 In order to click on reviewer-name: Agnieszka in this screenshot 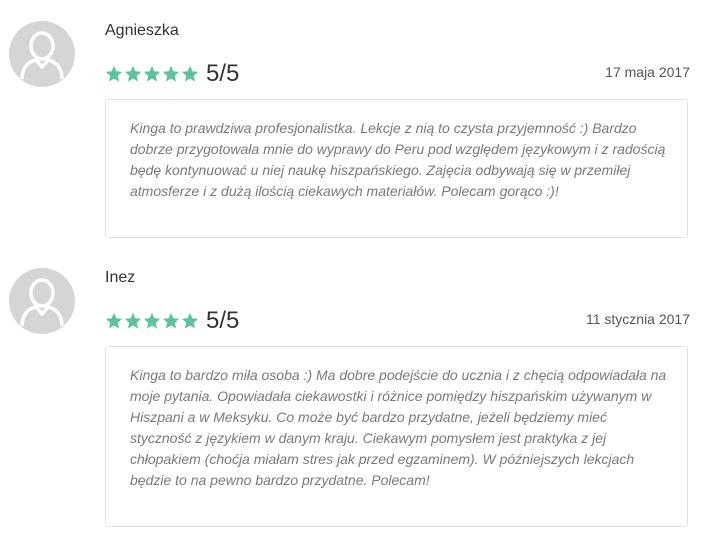, I will do `click(142, 30)`.